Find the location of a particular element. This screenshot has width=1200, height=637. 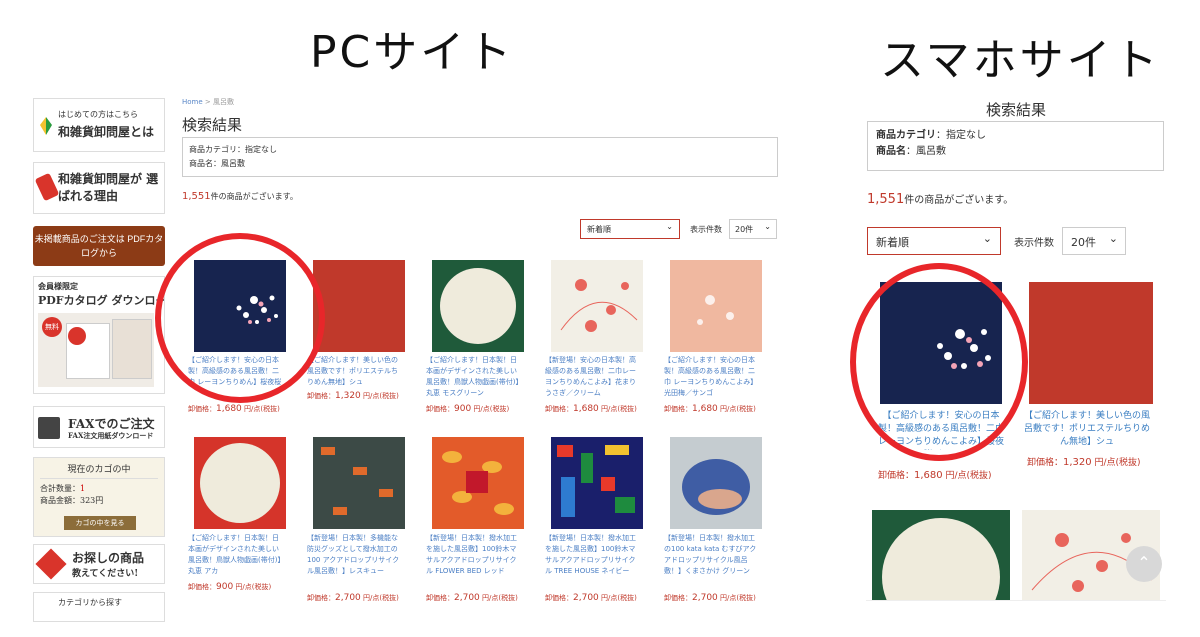

sp-page-title: 検索結果 is located at coordinates (1015, 110).